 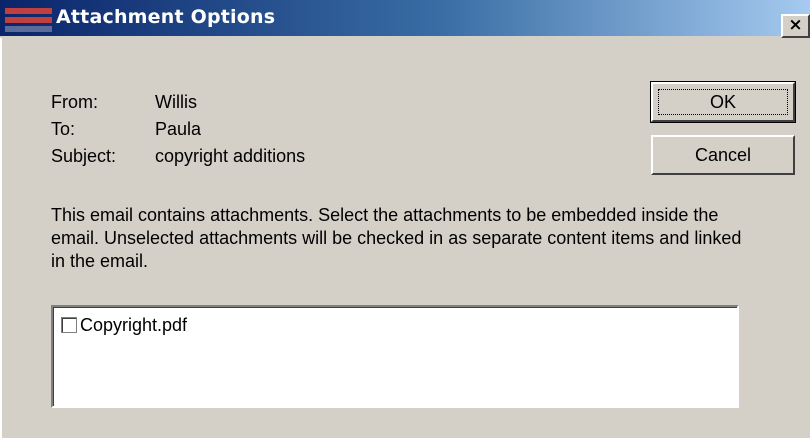 What do you see at coordinates (795, 26) in the screenshot?
I see `close-icon: ×` at bounding box center [795, 26].